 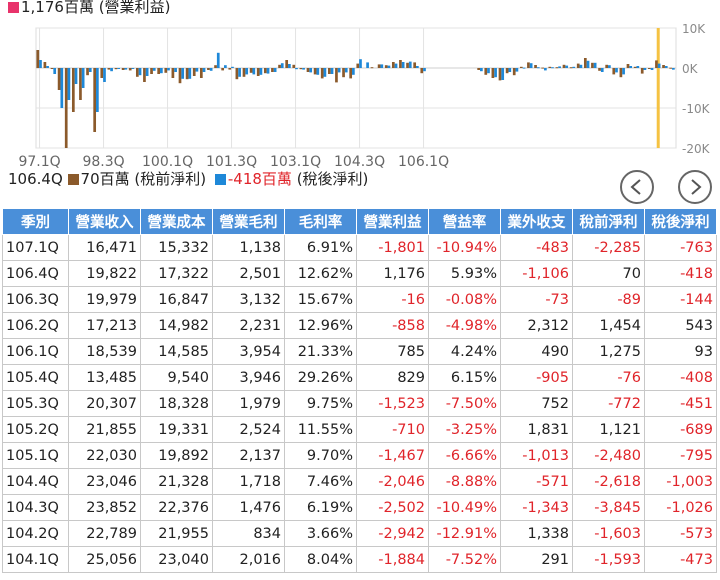 I want to click on column-header: 營業收入, so click(x=104, y=221).